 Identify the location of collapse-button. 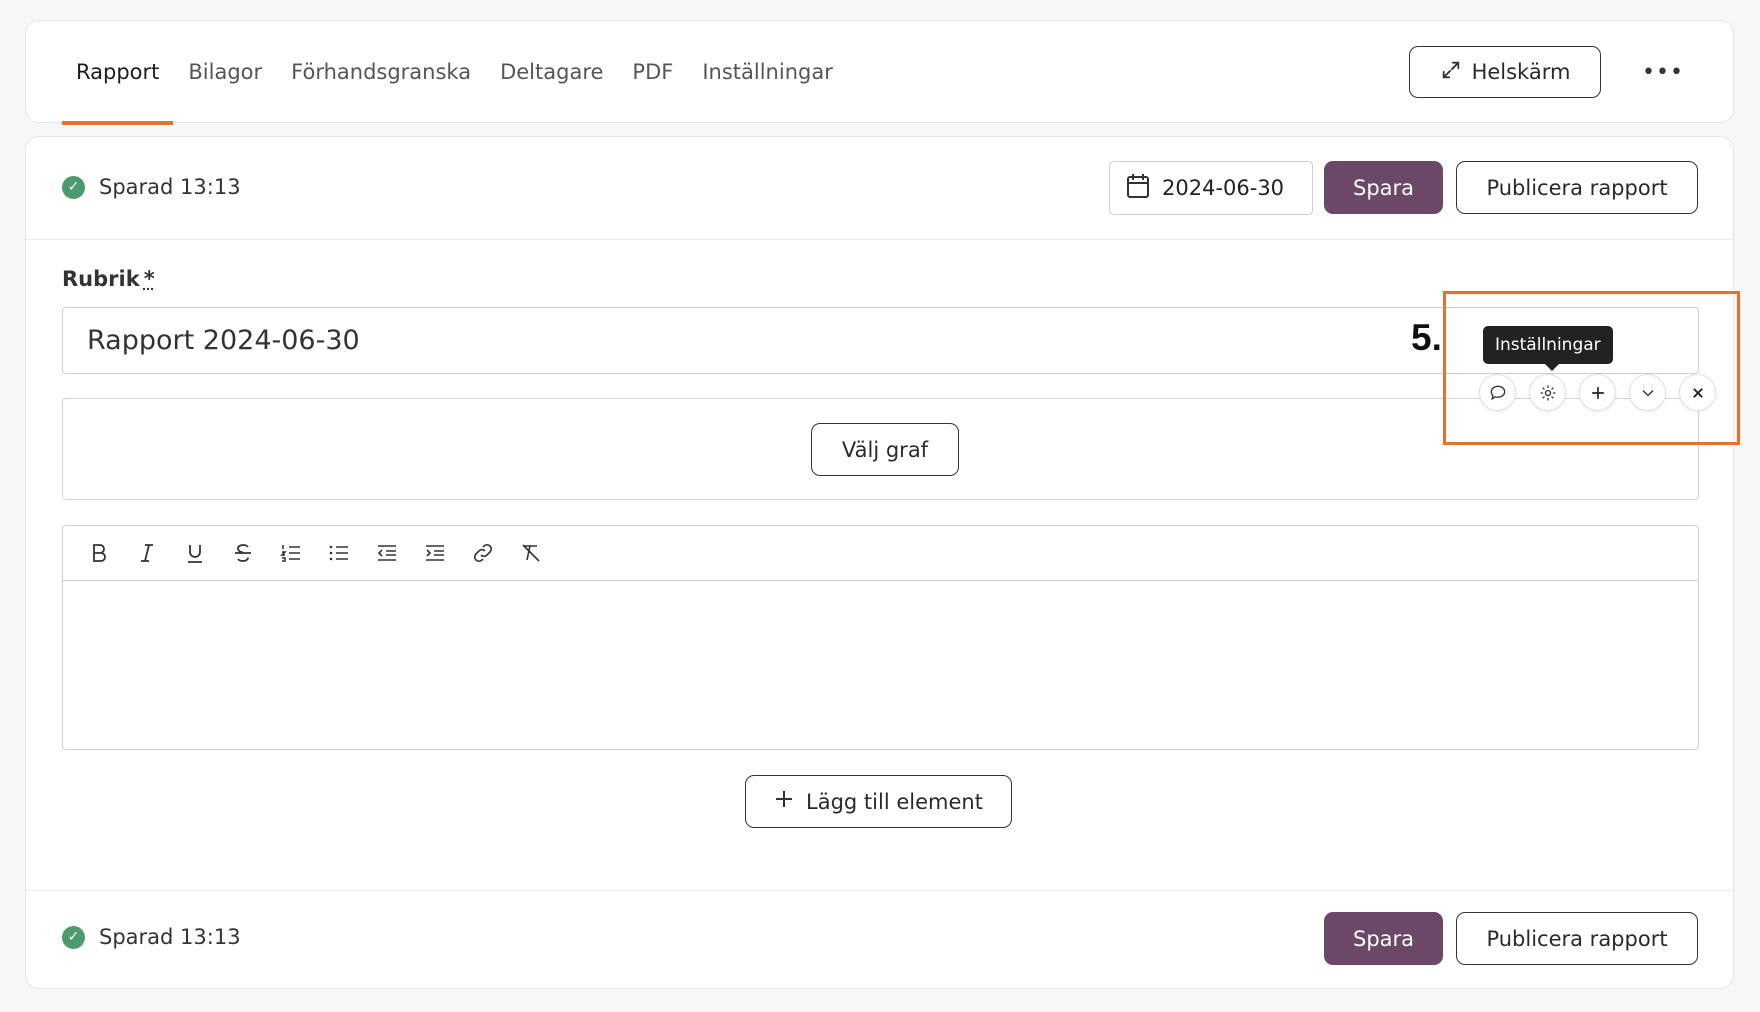
(1647, 392).